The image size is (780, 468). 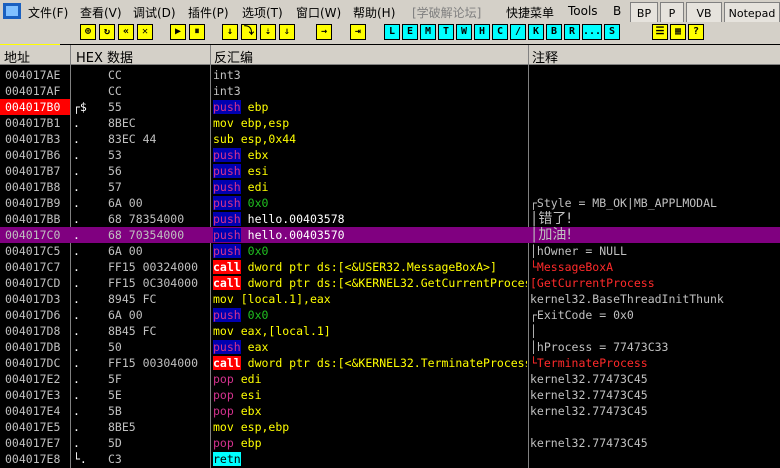 What do you see at coordinates (446, 12) in the screenshot?
I see `menu-forum: [学破解论坛]` at bounding box center [446, 12].